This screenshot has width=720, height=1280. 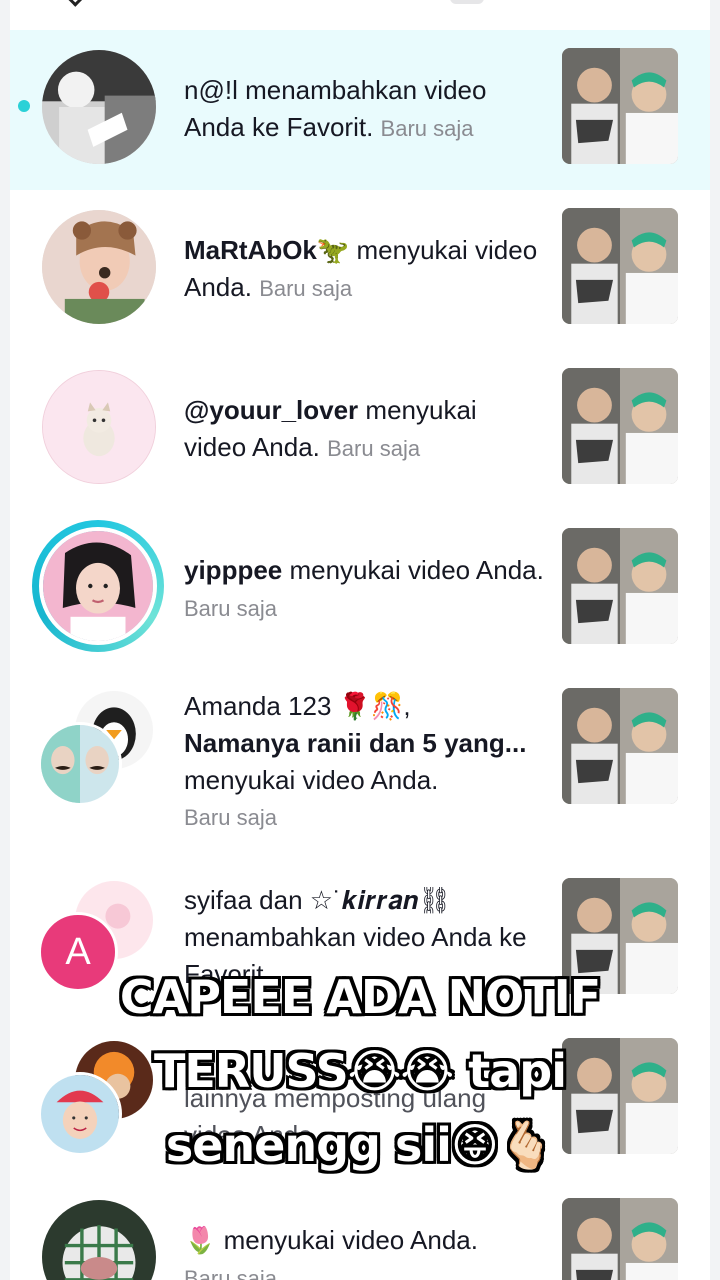 I want to click on username: syifaa dan ☆˙𝒌𝒊𝒓𝒓𝒂𝒏⛓, so click(x=364, y=900).